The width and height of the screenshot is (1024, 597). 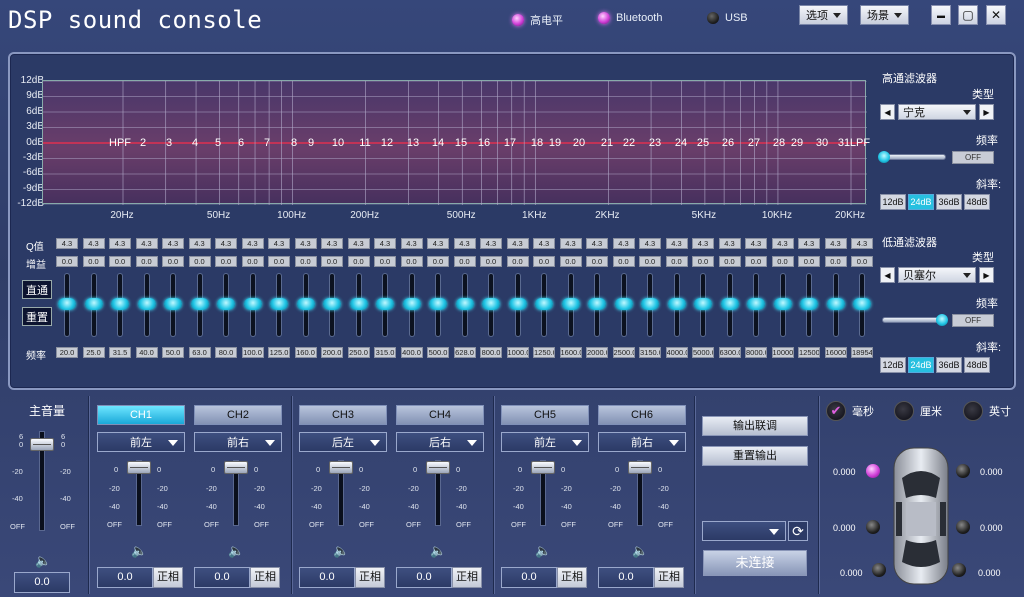 What do you see at coordinates (642, 415) in the screenshot?
I see `channel-button-6: CH6` at bounding box center [642, 415].